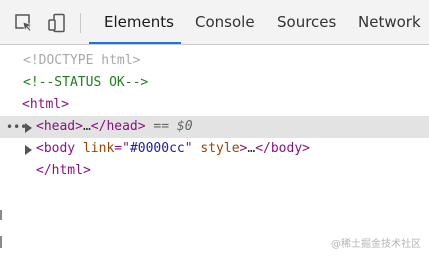 This screenshot has height=257, width=429. I want to click on watermark: @稀土掘金技术社区, so click(376, 244).